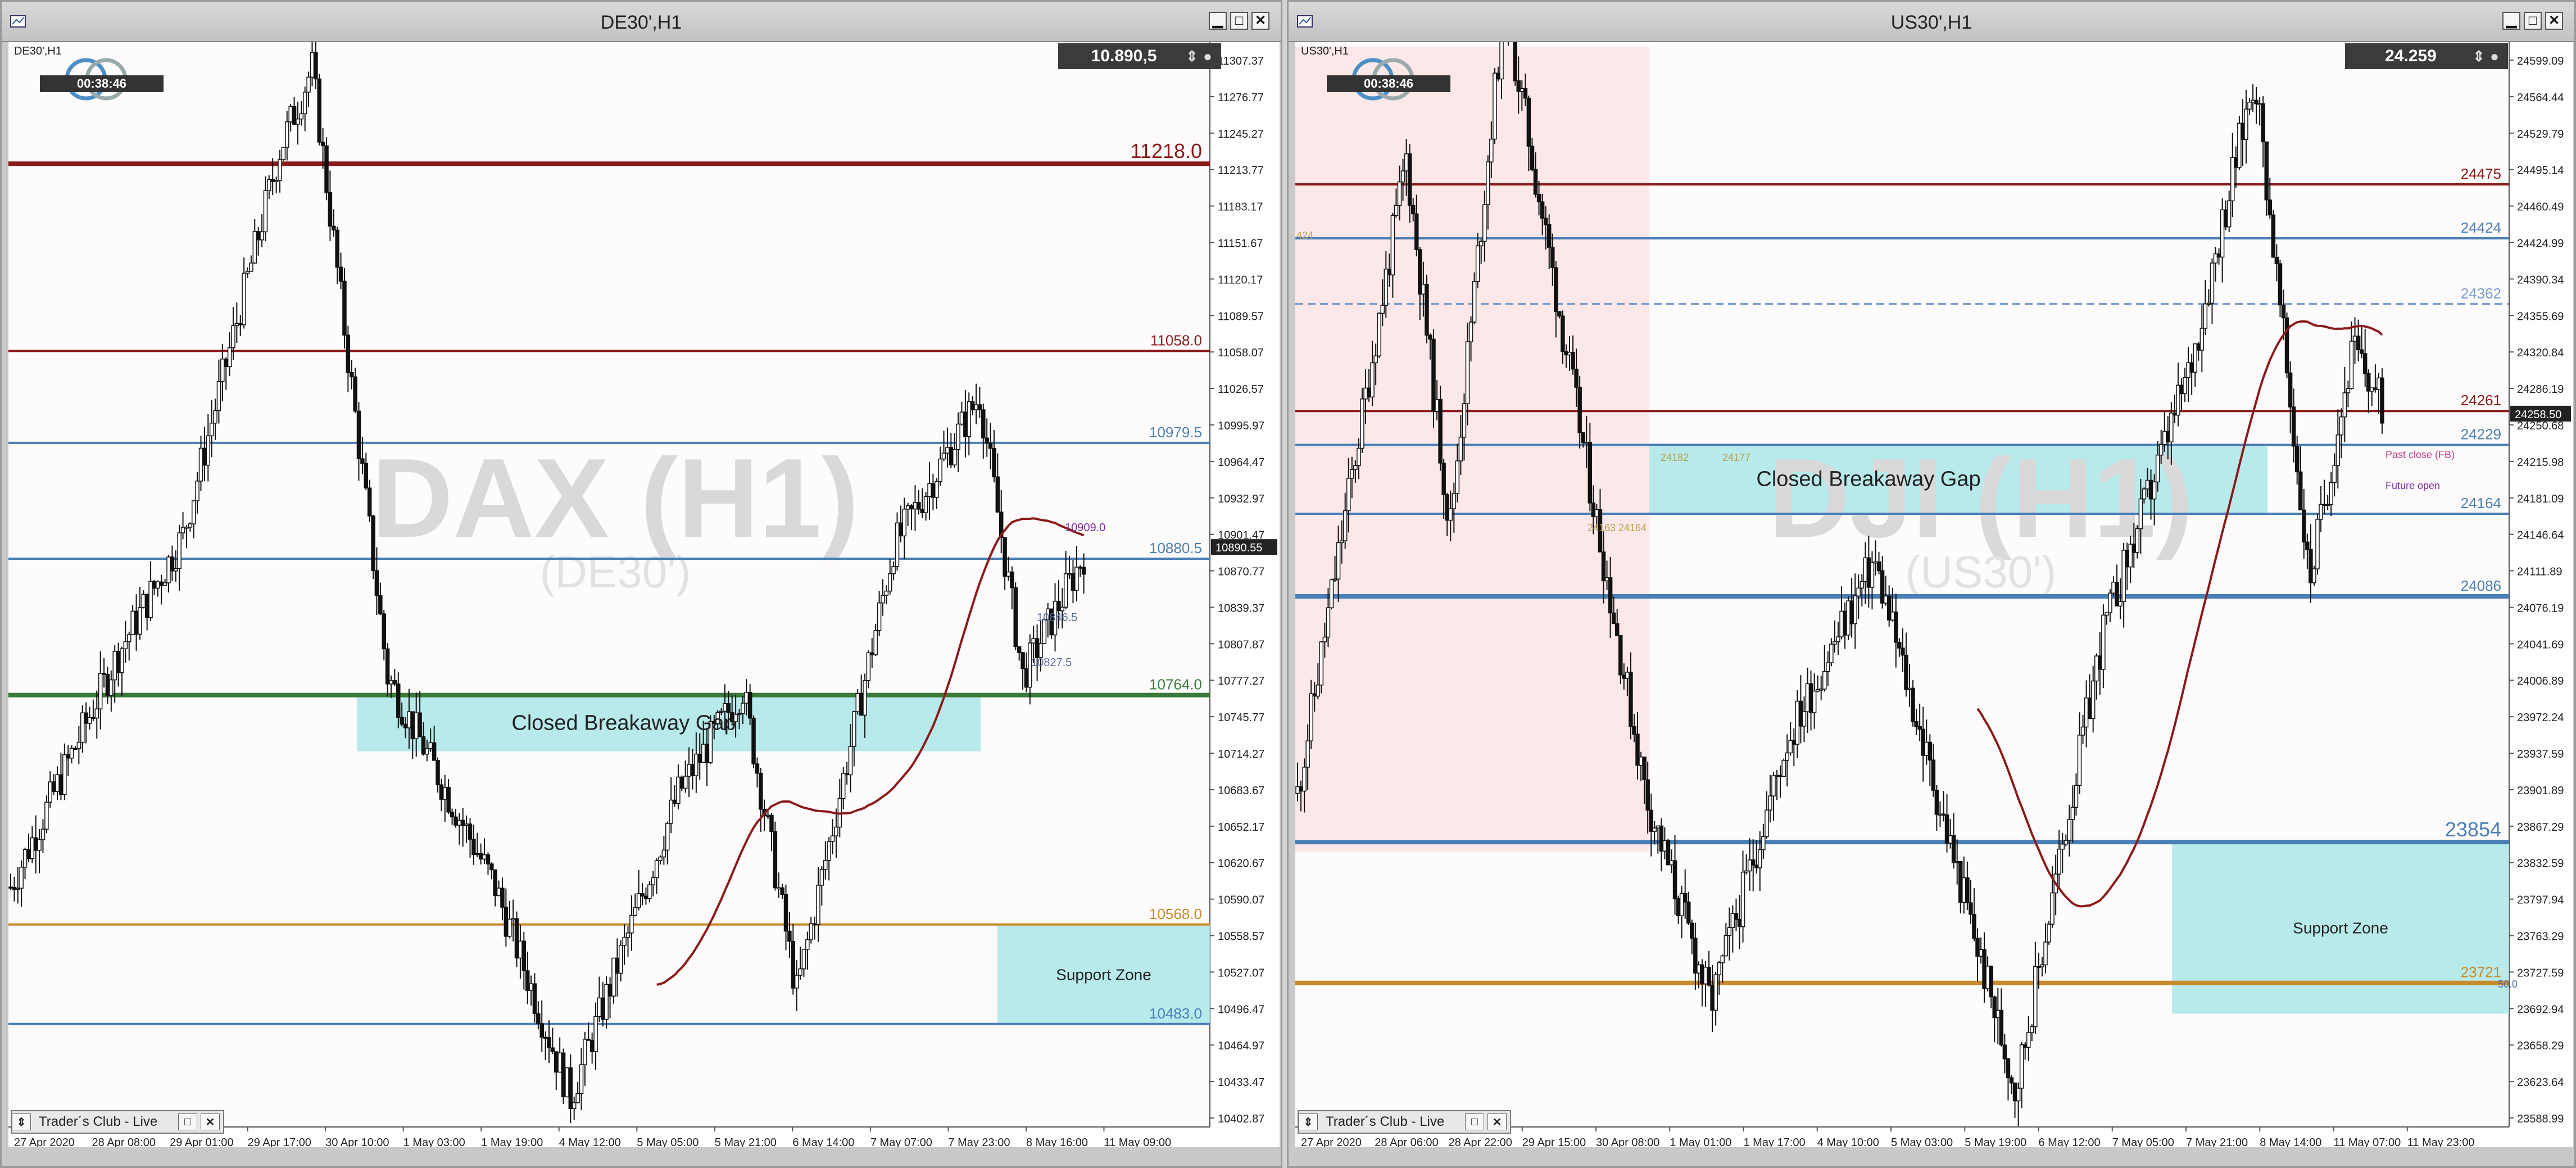 The width and height of the screenshot is (2576, 1168). I want to click on time-axis-label: 1 May 17:00, so click(1775, 1142).